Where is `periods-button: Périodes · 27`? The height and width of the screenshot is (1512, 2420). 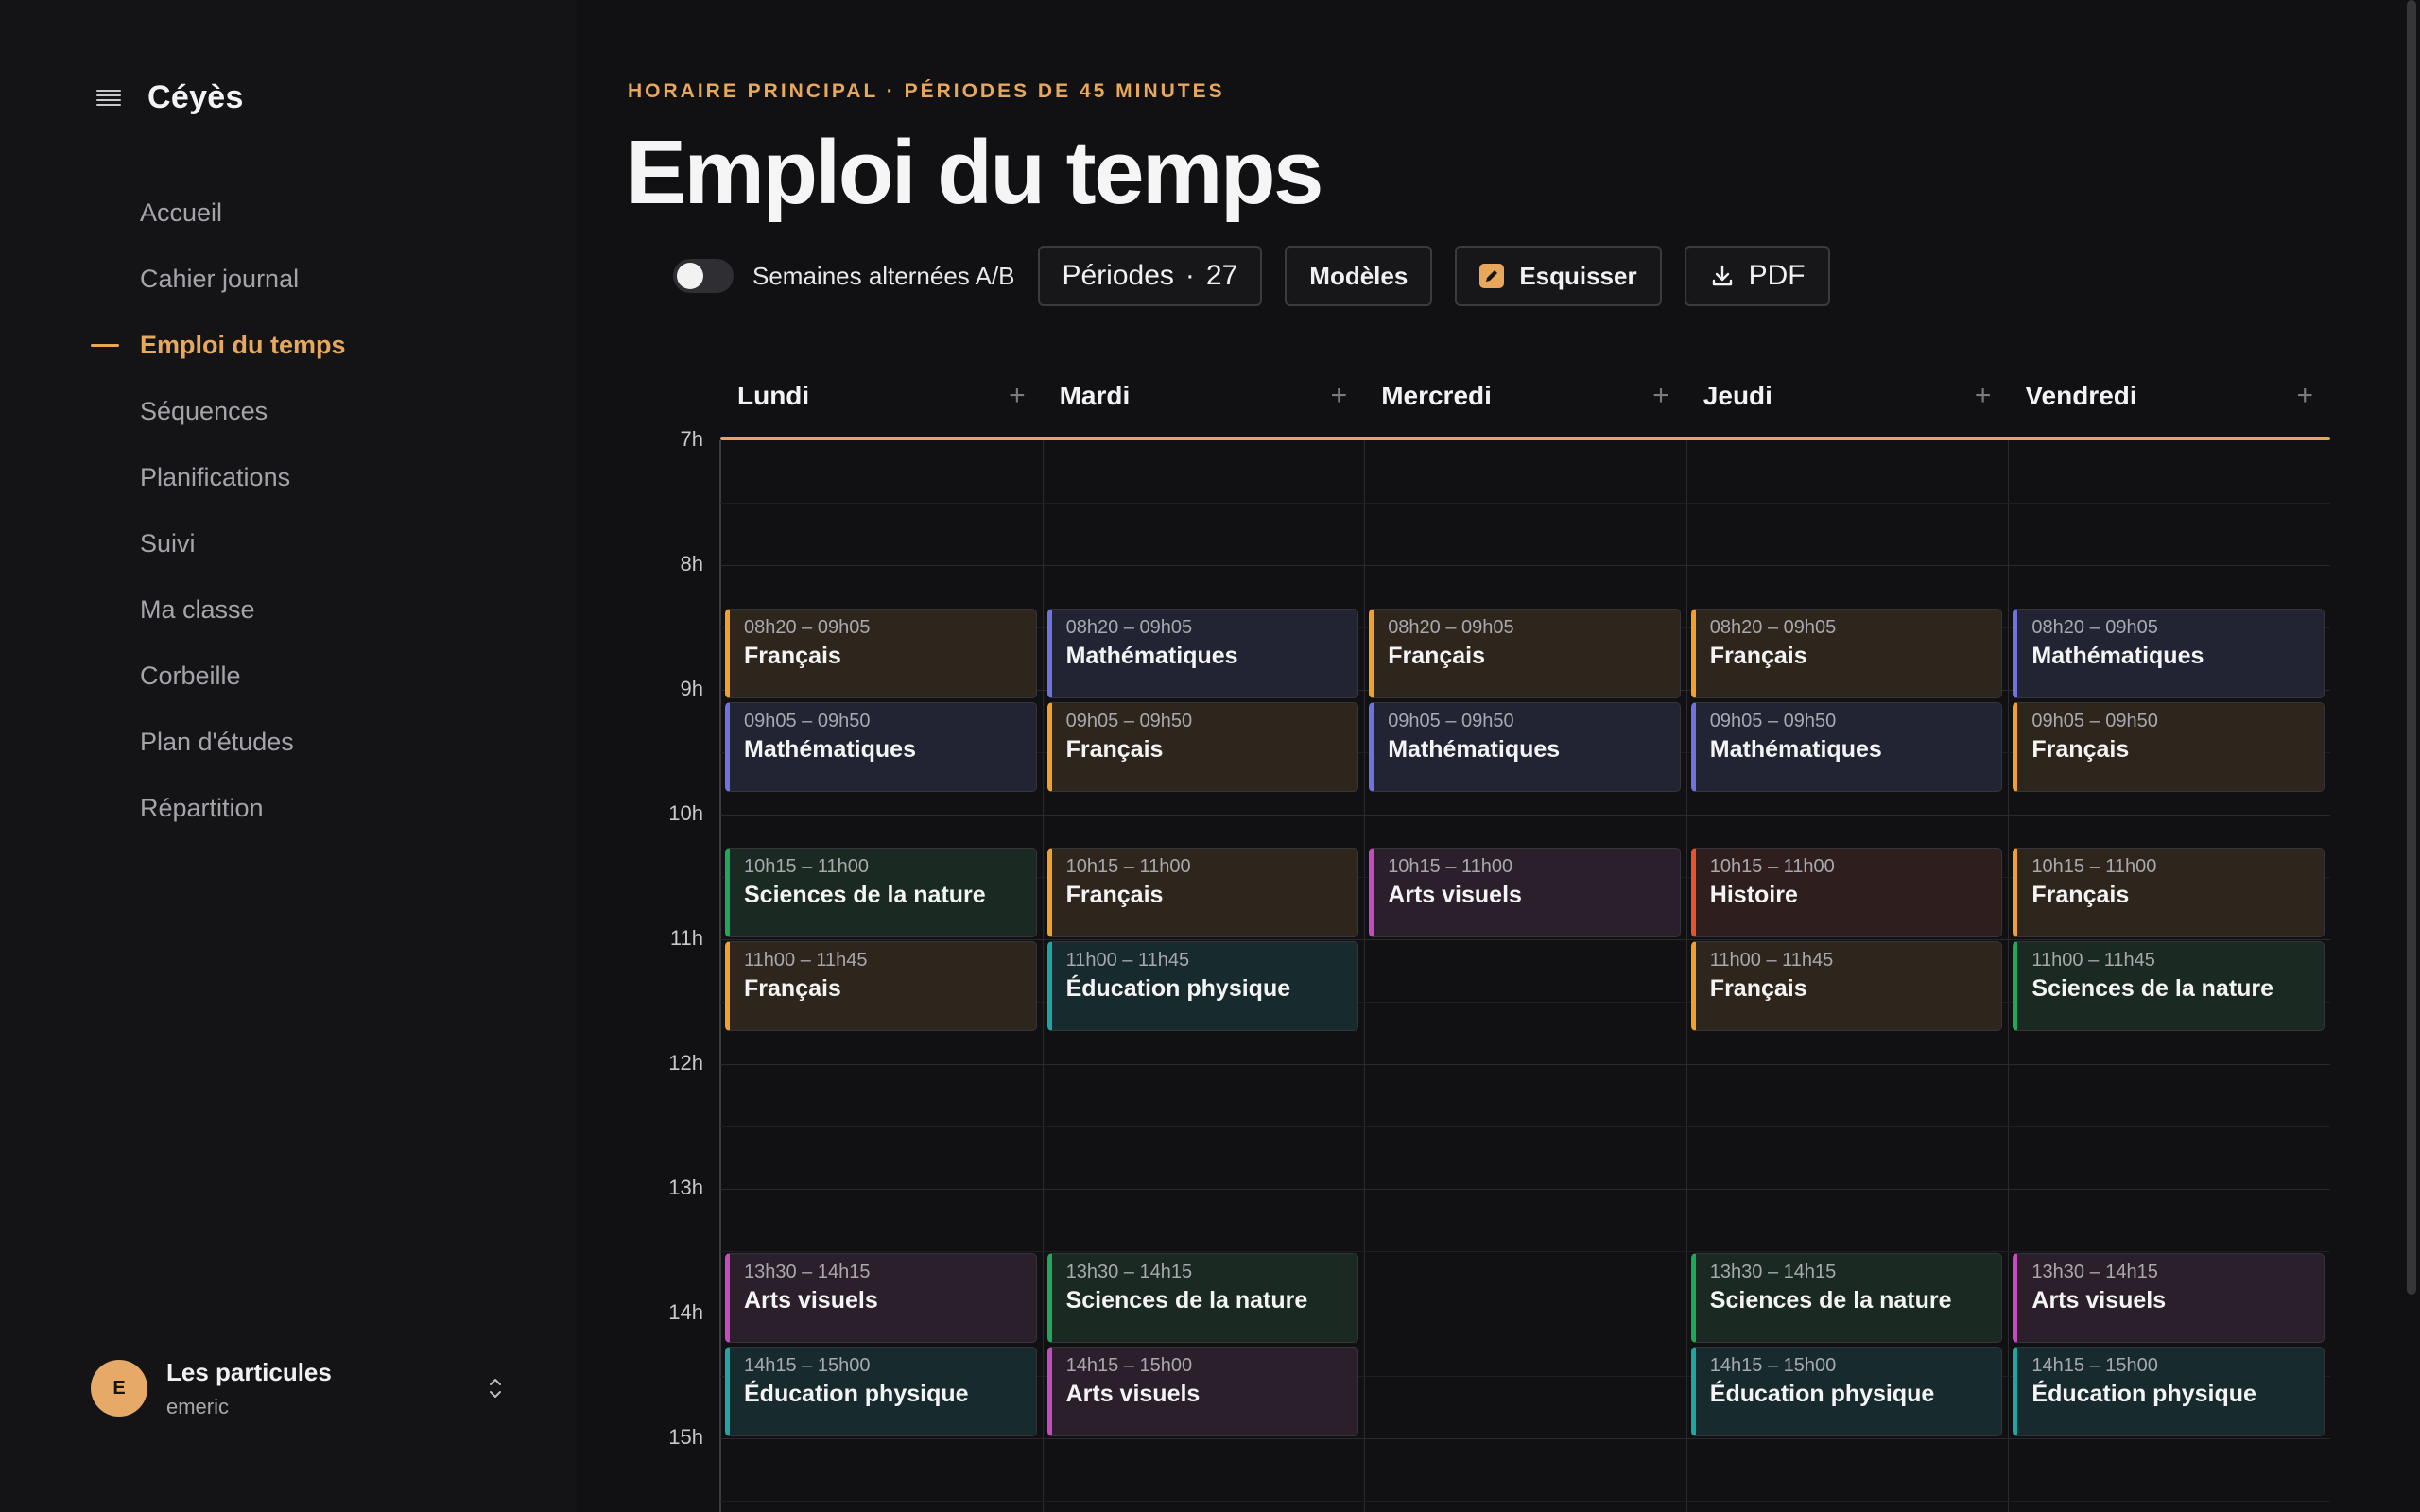
periods-button: Périodes · 27 is located at coordinates (1150, 276).